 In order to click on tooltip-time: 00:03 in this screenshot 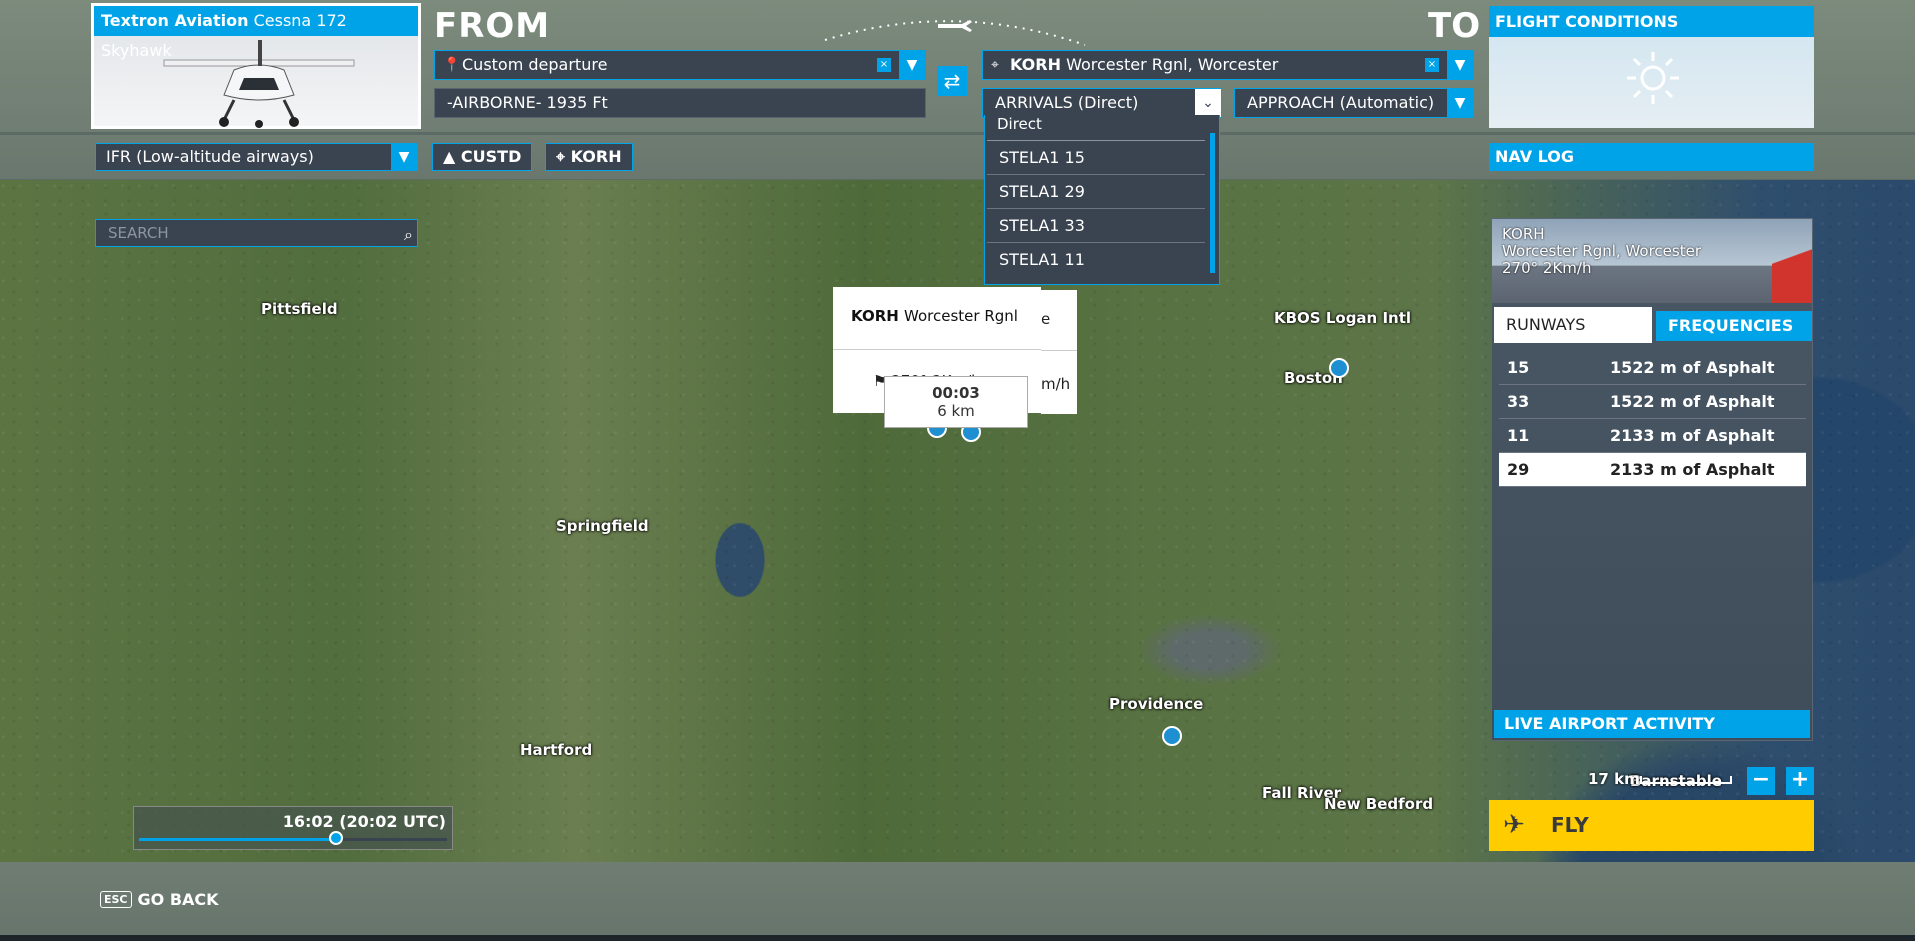, I will do `click(956, 393)`.